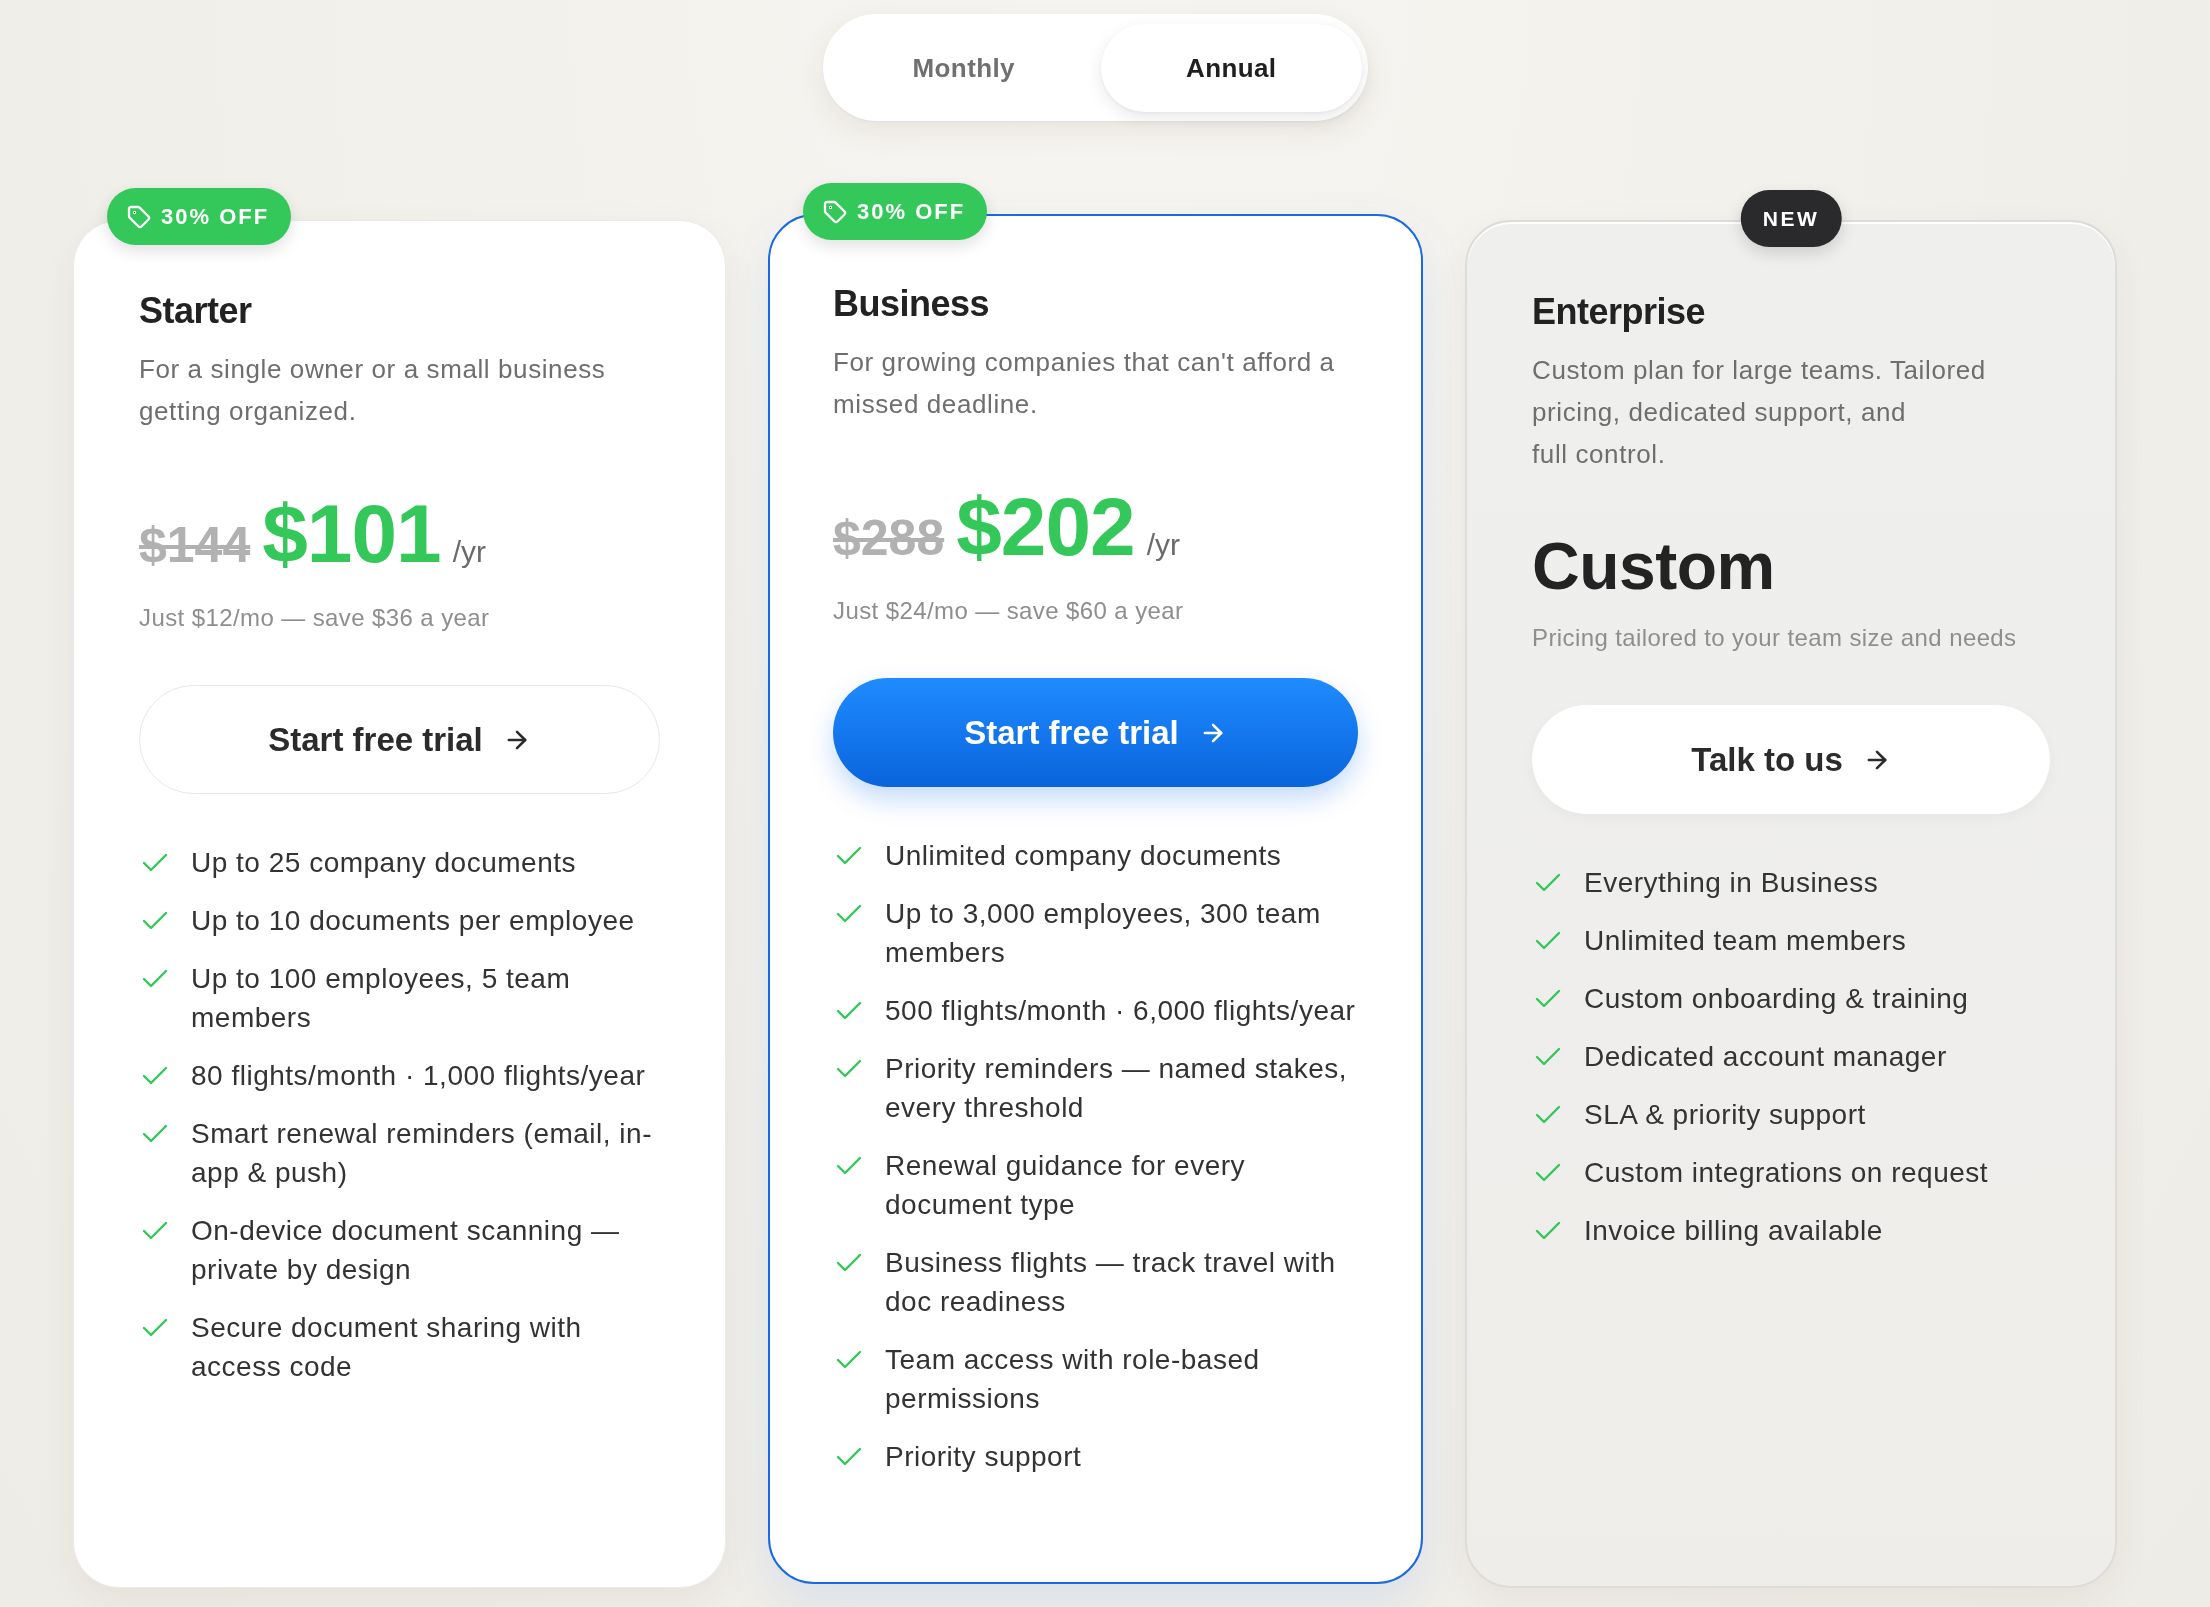 The width and height of the screenshot is (2210, 1607). Describe the element at coordinates (1066, 1185) in the screenshot. I see `feature-text: Renewal guidance for every document type` at that location.